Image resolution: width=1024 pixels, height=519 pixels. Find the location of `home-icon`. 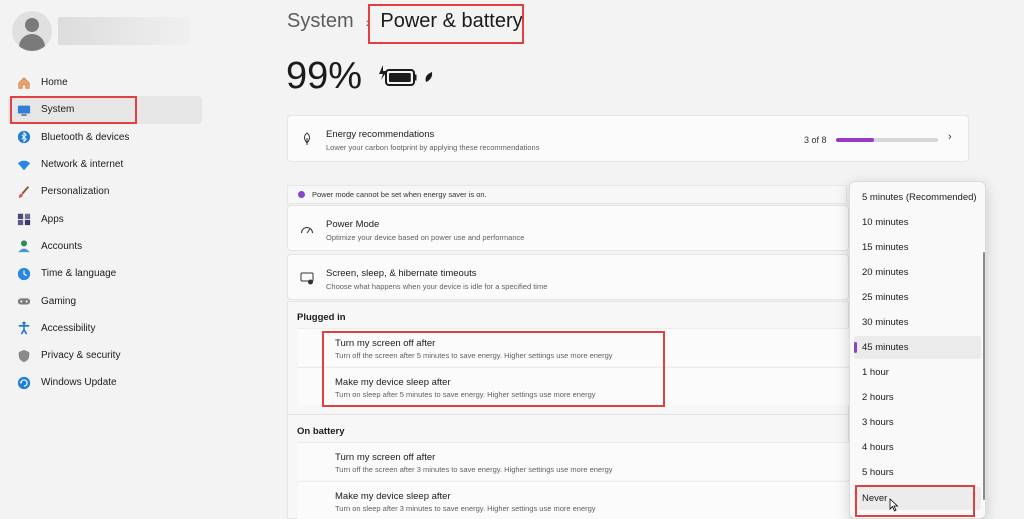

home-icon is located at coordinates (24, 83).